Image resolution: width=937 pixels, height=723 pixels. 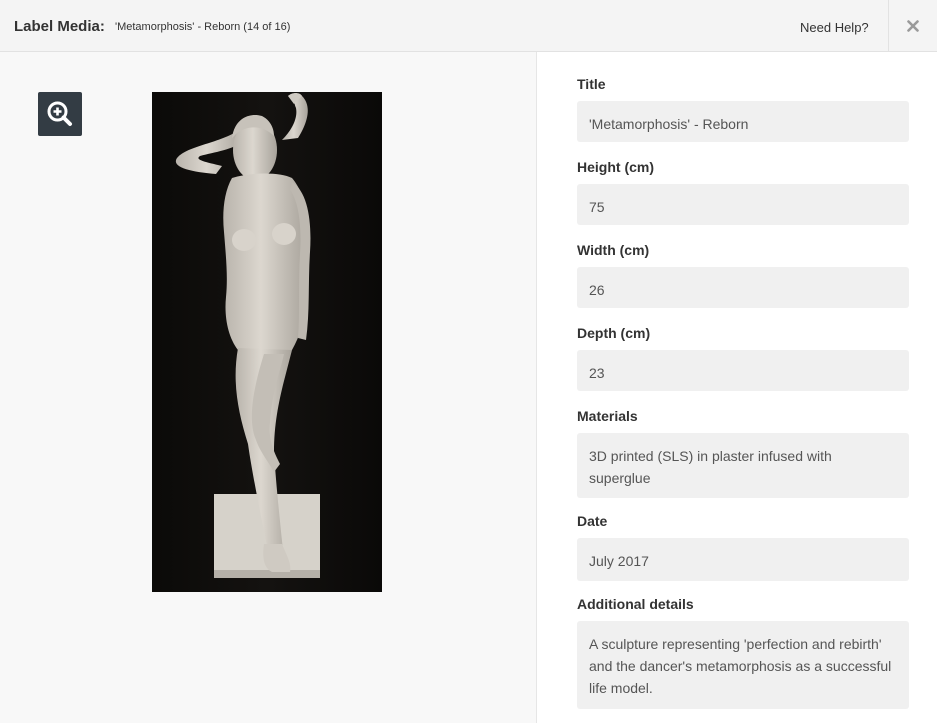 What do you see at coordinates (592, 521) in the screenshot?
I see `date-label: Date` at bounding box center [592, 521].